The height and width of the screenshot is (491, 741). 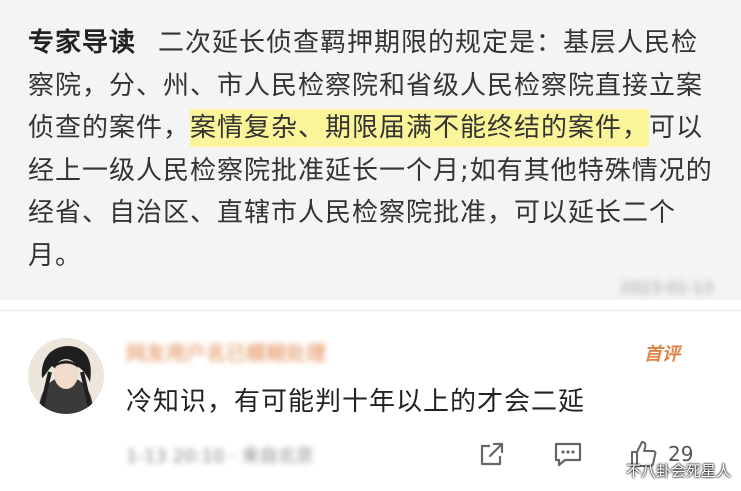 I want to click on first-comment-badge: 首评, so click(x=662, y=354).